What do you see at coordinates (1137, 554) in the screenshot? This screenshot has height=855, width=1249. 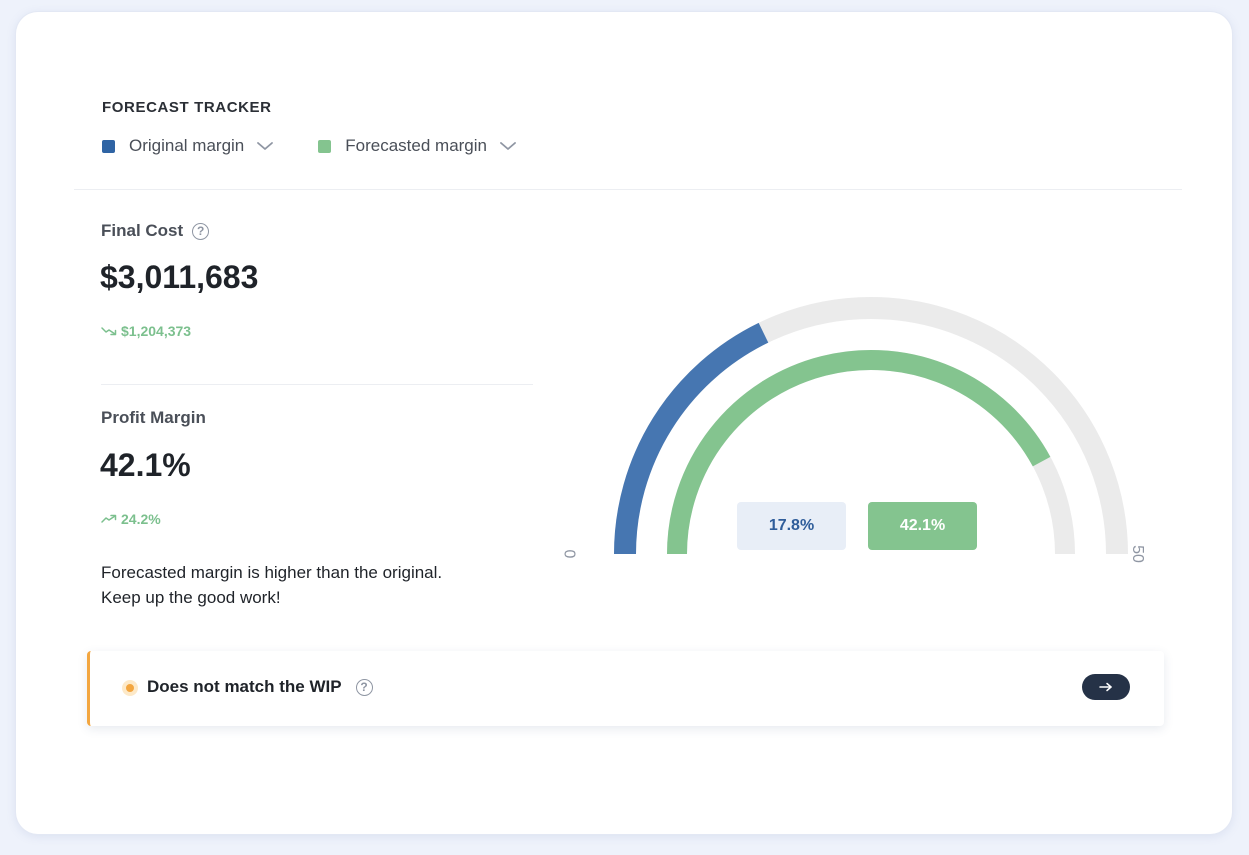 I see `gauge-max-label: 50` at bounding box center [1137, 554].